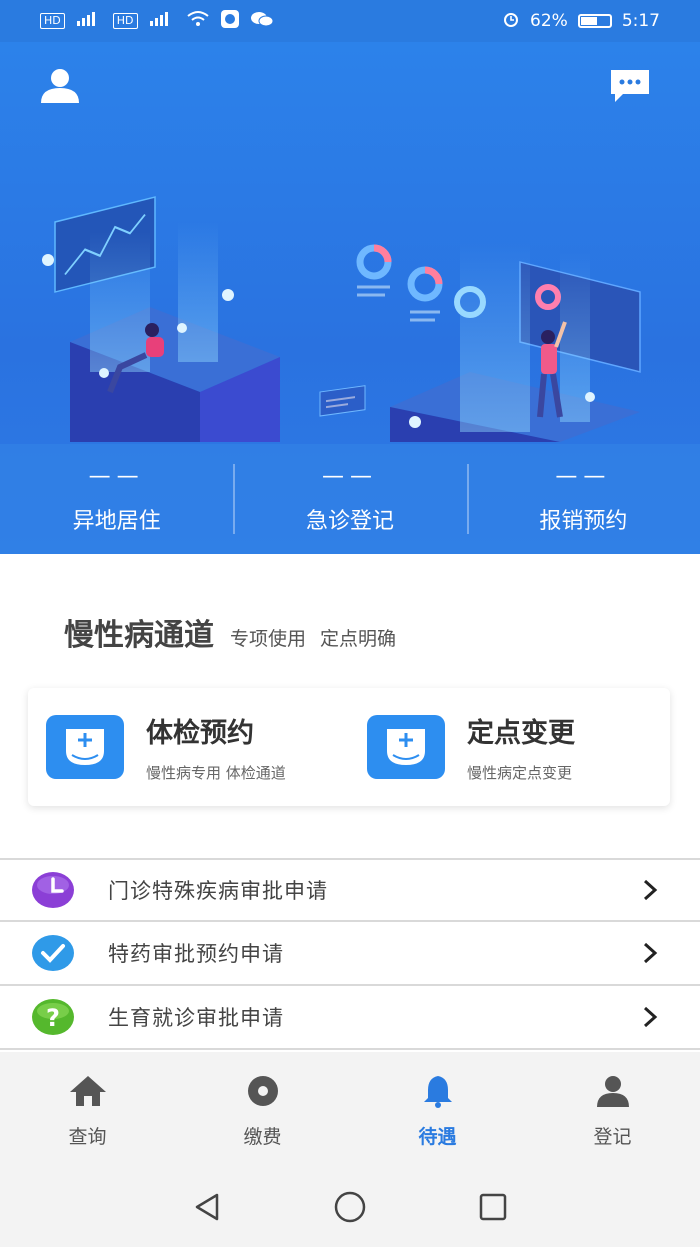 This screenshot has height=1247, width=700. I want to click on nav-payment: 缴费, so click(262, 1111).